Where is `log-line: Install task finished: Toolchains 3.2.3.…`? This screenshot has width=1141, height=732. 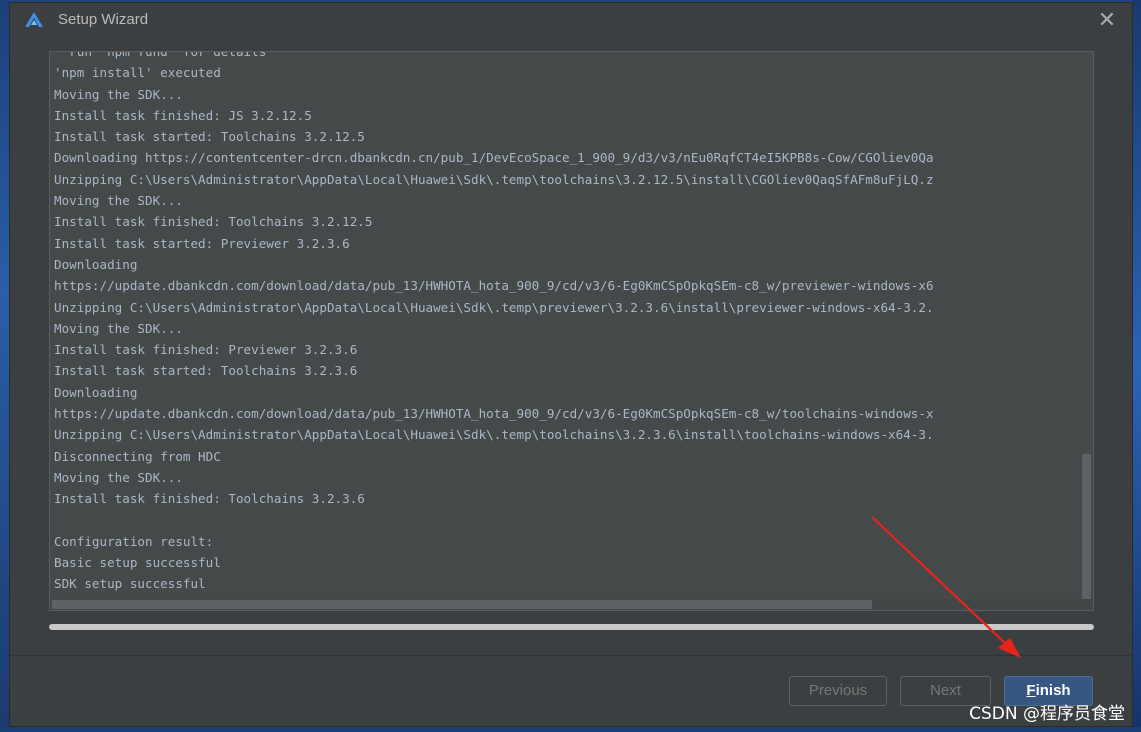
log-line: Install task finished: Toolchains 3.2.3.… is located at coordinates (209, 499).